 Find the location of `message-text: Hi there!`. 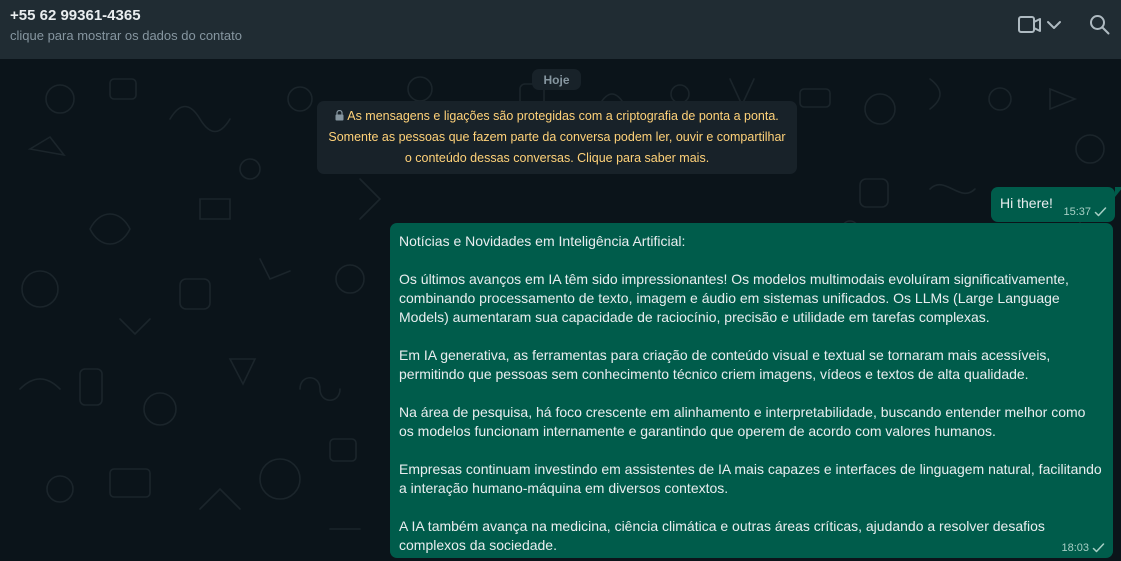

message-text: Hi there! is located at coordinates (1026, 203).